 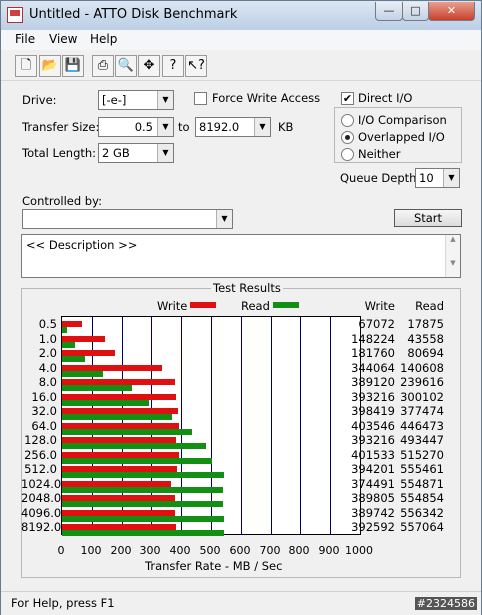 I want to click on move-icon: ✥, so click(x=149, y=66).